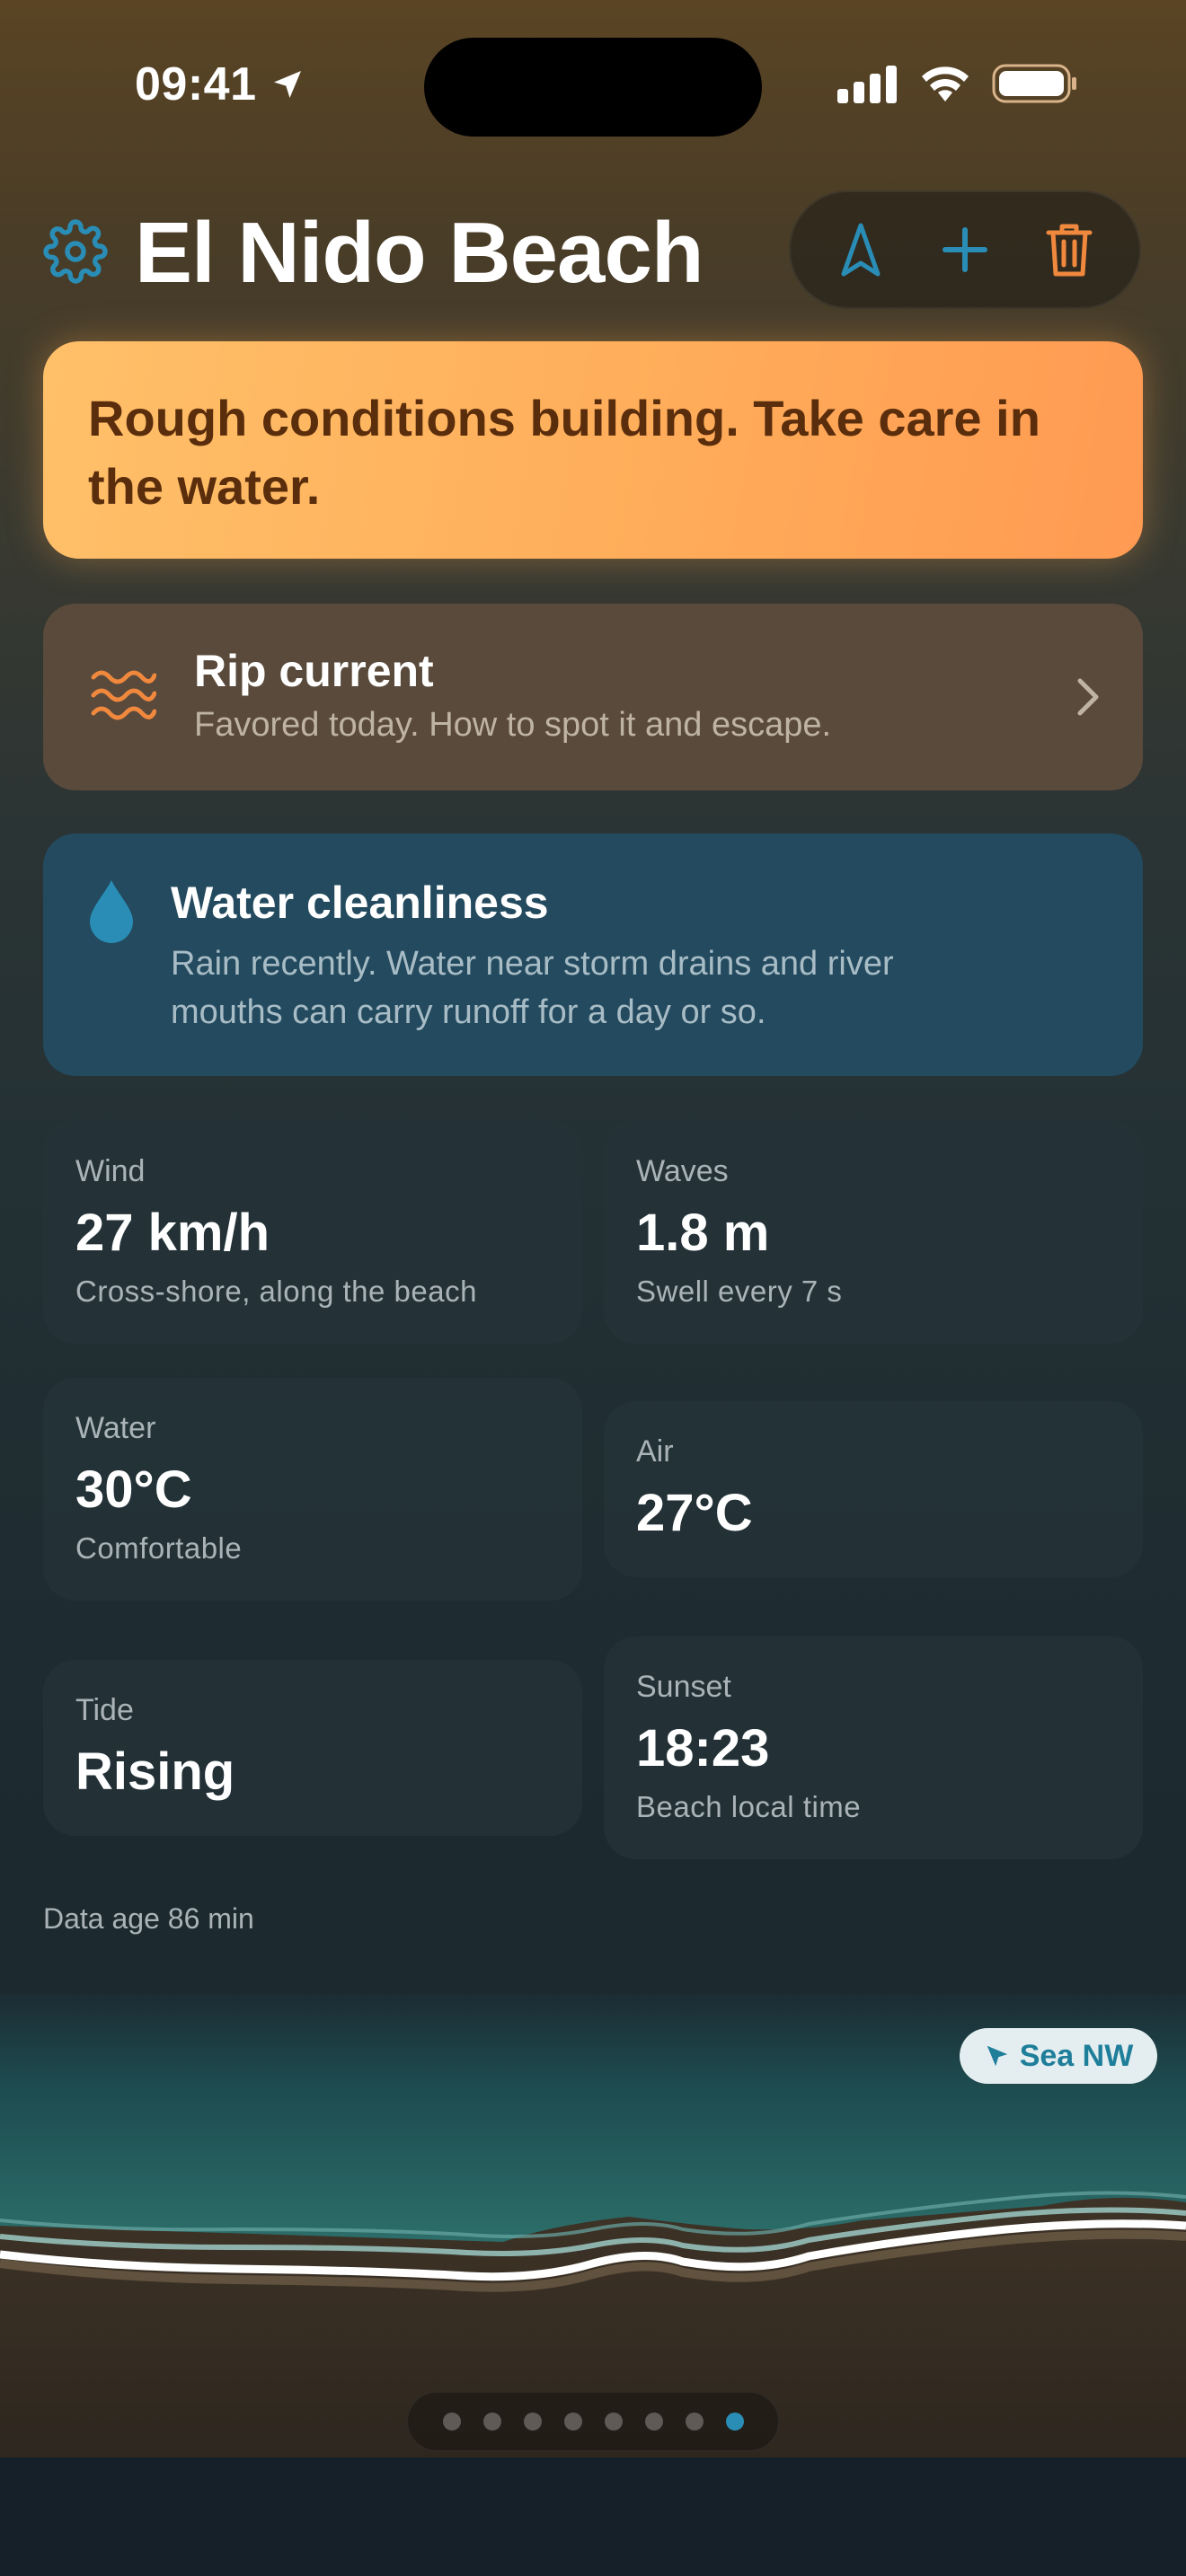 This screenshot has width=1186, height=2576. Describe the element at coordinates (419, 253) in the screenshot. I see `page-title: El Nido Beach` at that location.